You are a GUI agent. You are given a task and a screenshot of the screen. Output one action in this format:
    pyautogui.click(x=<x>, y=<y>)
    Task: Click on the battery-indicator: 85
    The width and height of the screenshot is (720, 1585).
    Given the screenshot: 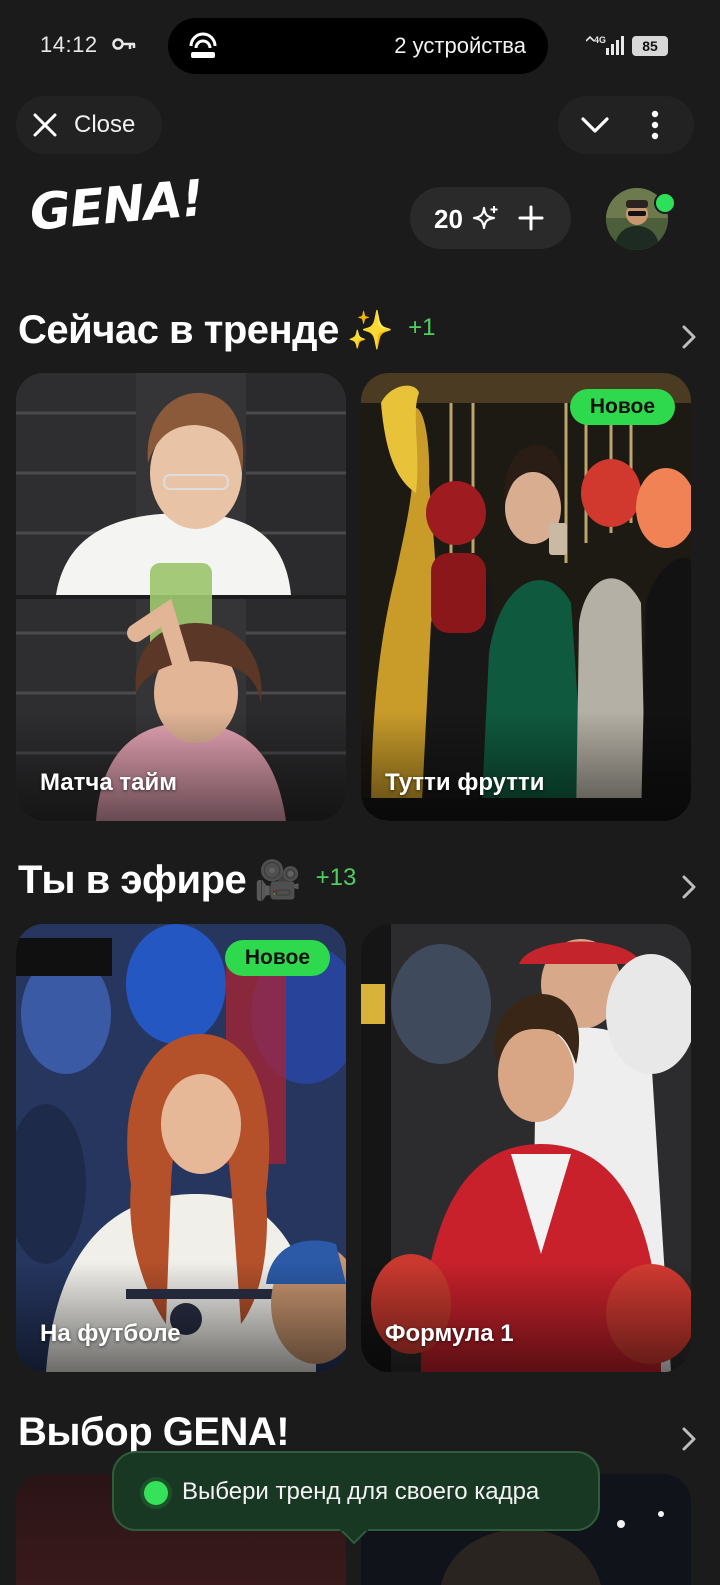 What is the action you would take?
    pyautogui.click(x=650, y=46)
    